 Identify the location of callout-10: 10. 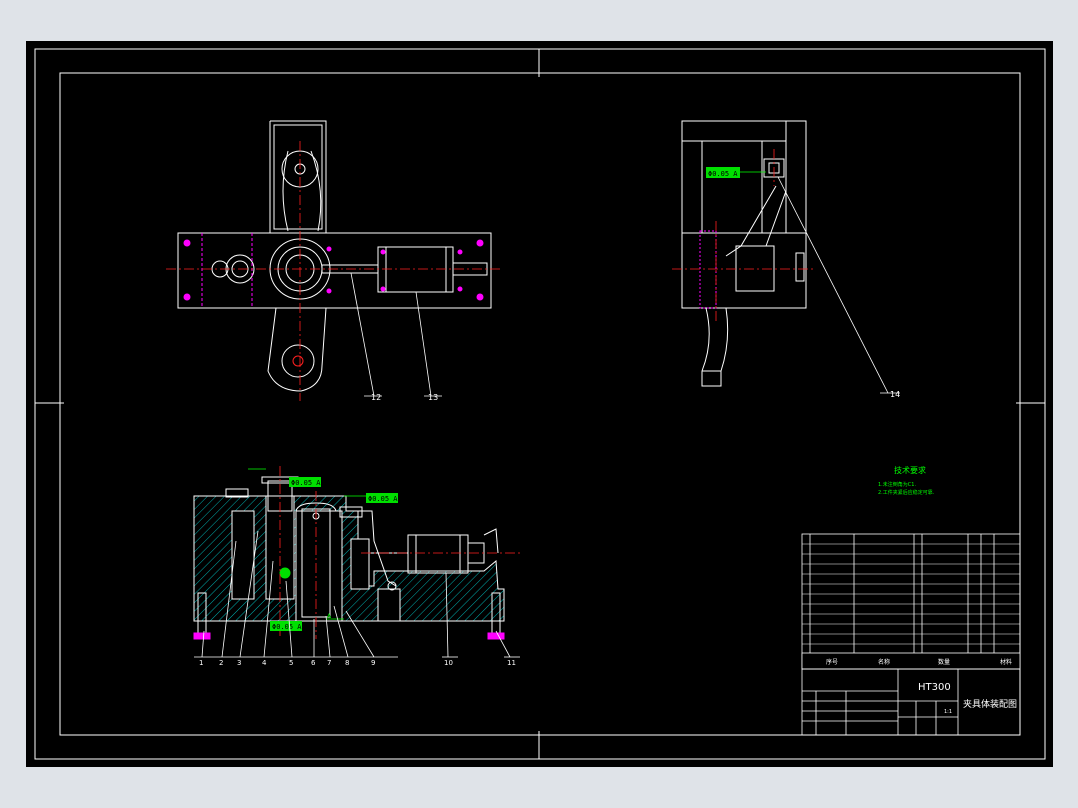
(448, 663).